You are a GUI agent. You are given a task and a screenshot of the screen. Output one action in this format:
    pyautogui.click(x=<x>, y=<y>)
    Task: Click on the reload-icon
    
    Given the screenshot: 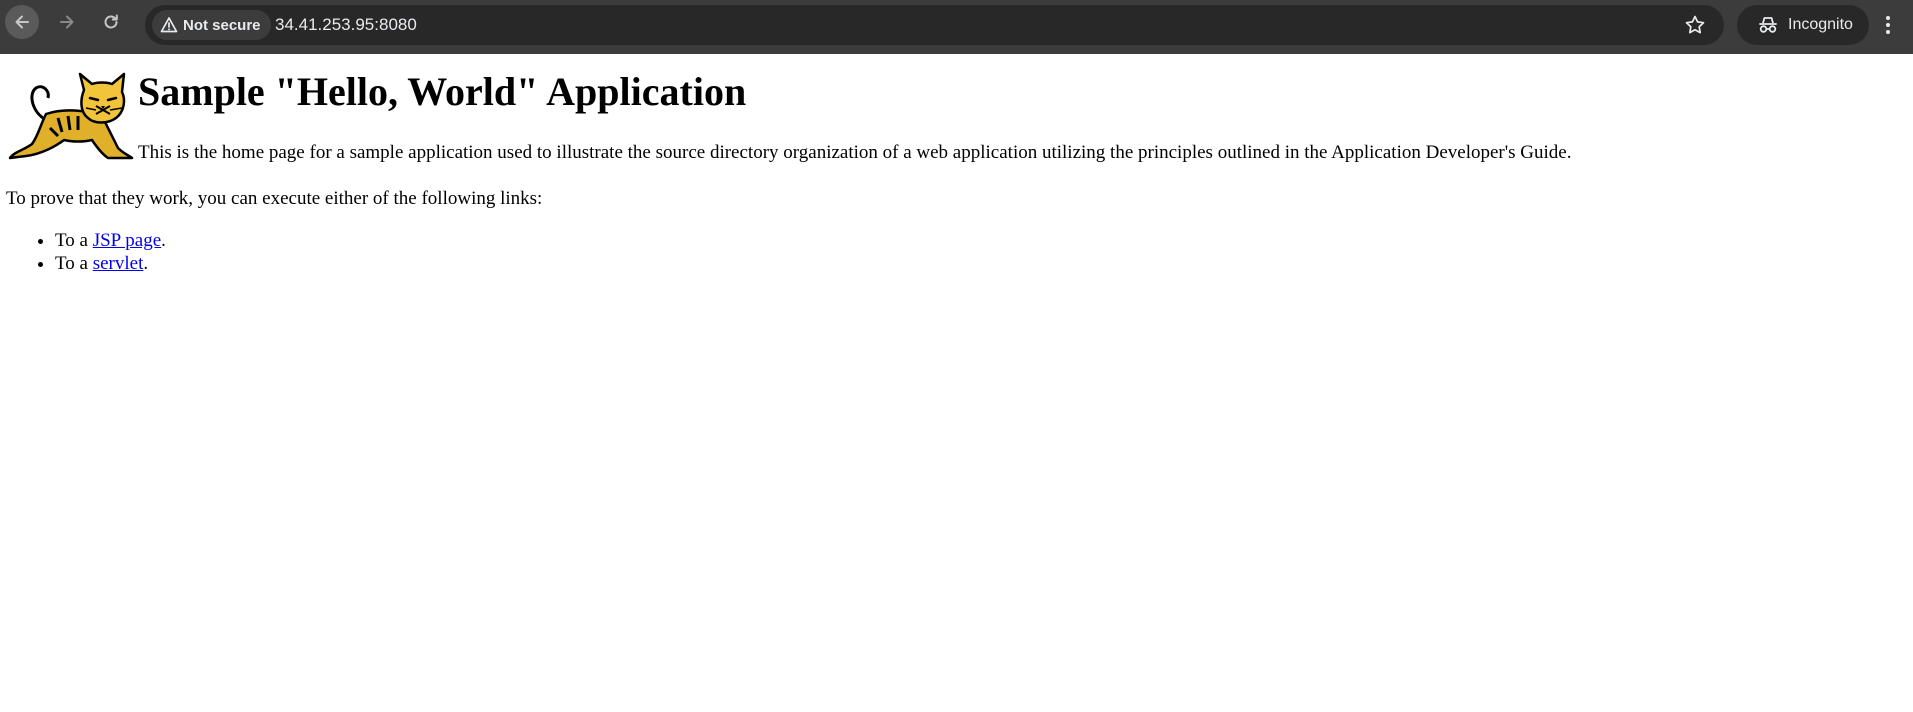 What is the action you would take?
    pyautogui.click(x=111, y=21)
    